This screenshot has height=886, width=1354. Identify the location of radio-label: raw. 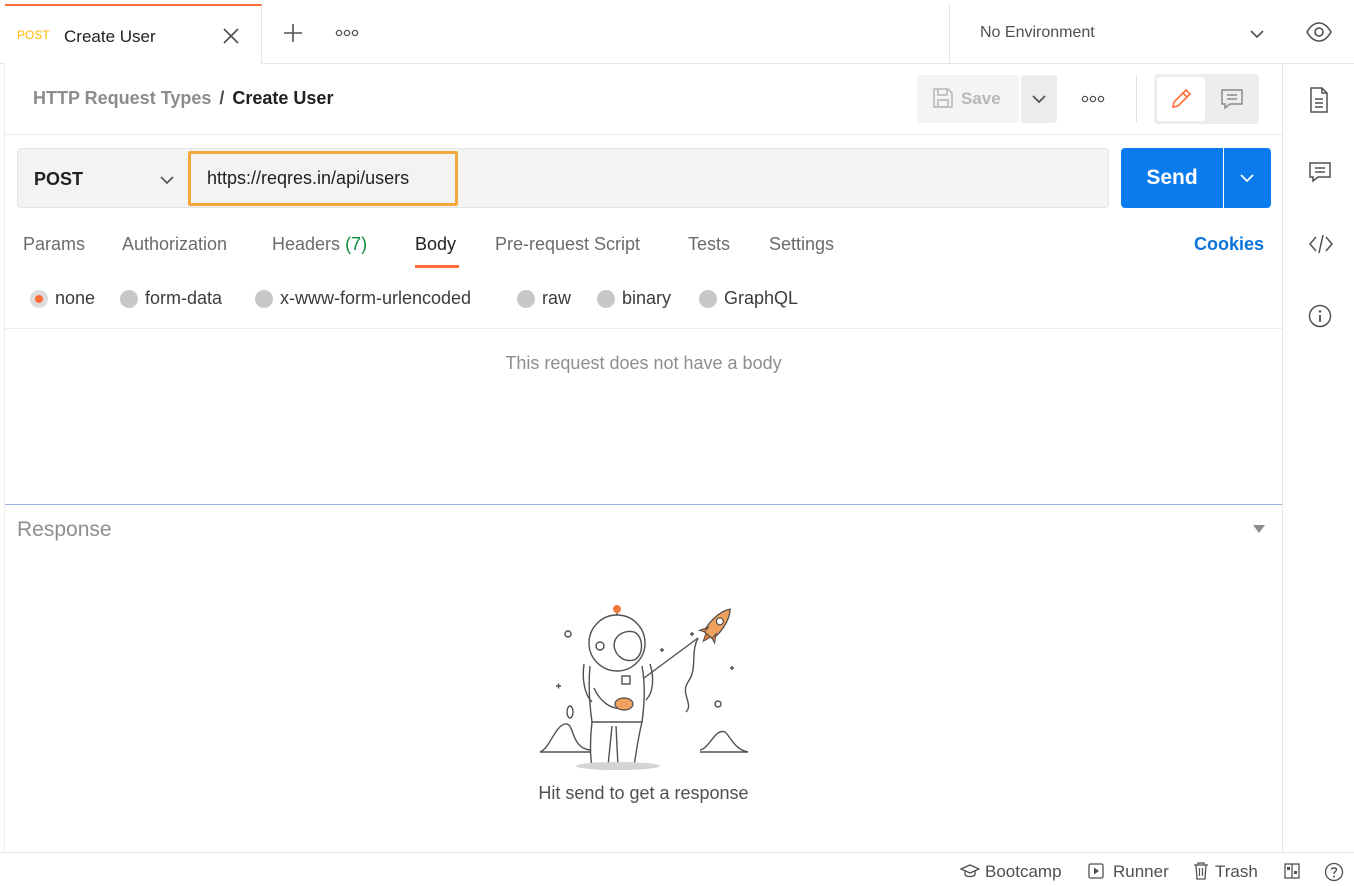
(557, 298).